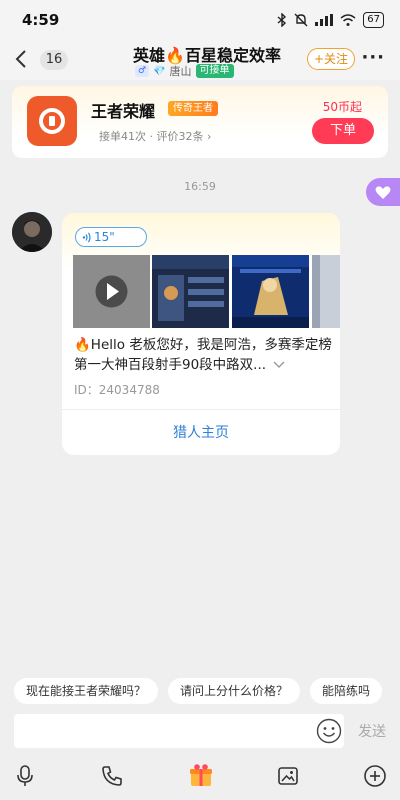  What do you see at coordinates (346, 691) in the screenshot?
I see `quick-reply-chip: 能陪练吗` at bounding box center [346, 691].